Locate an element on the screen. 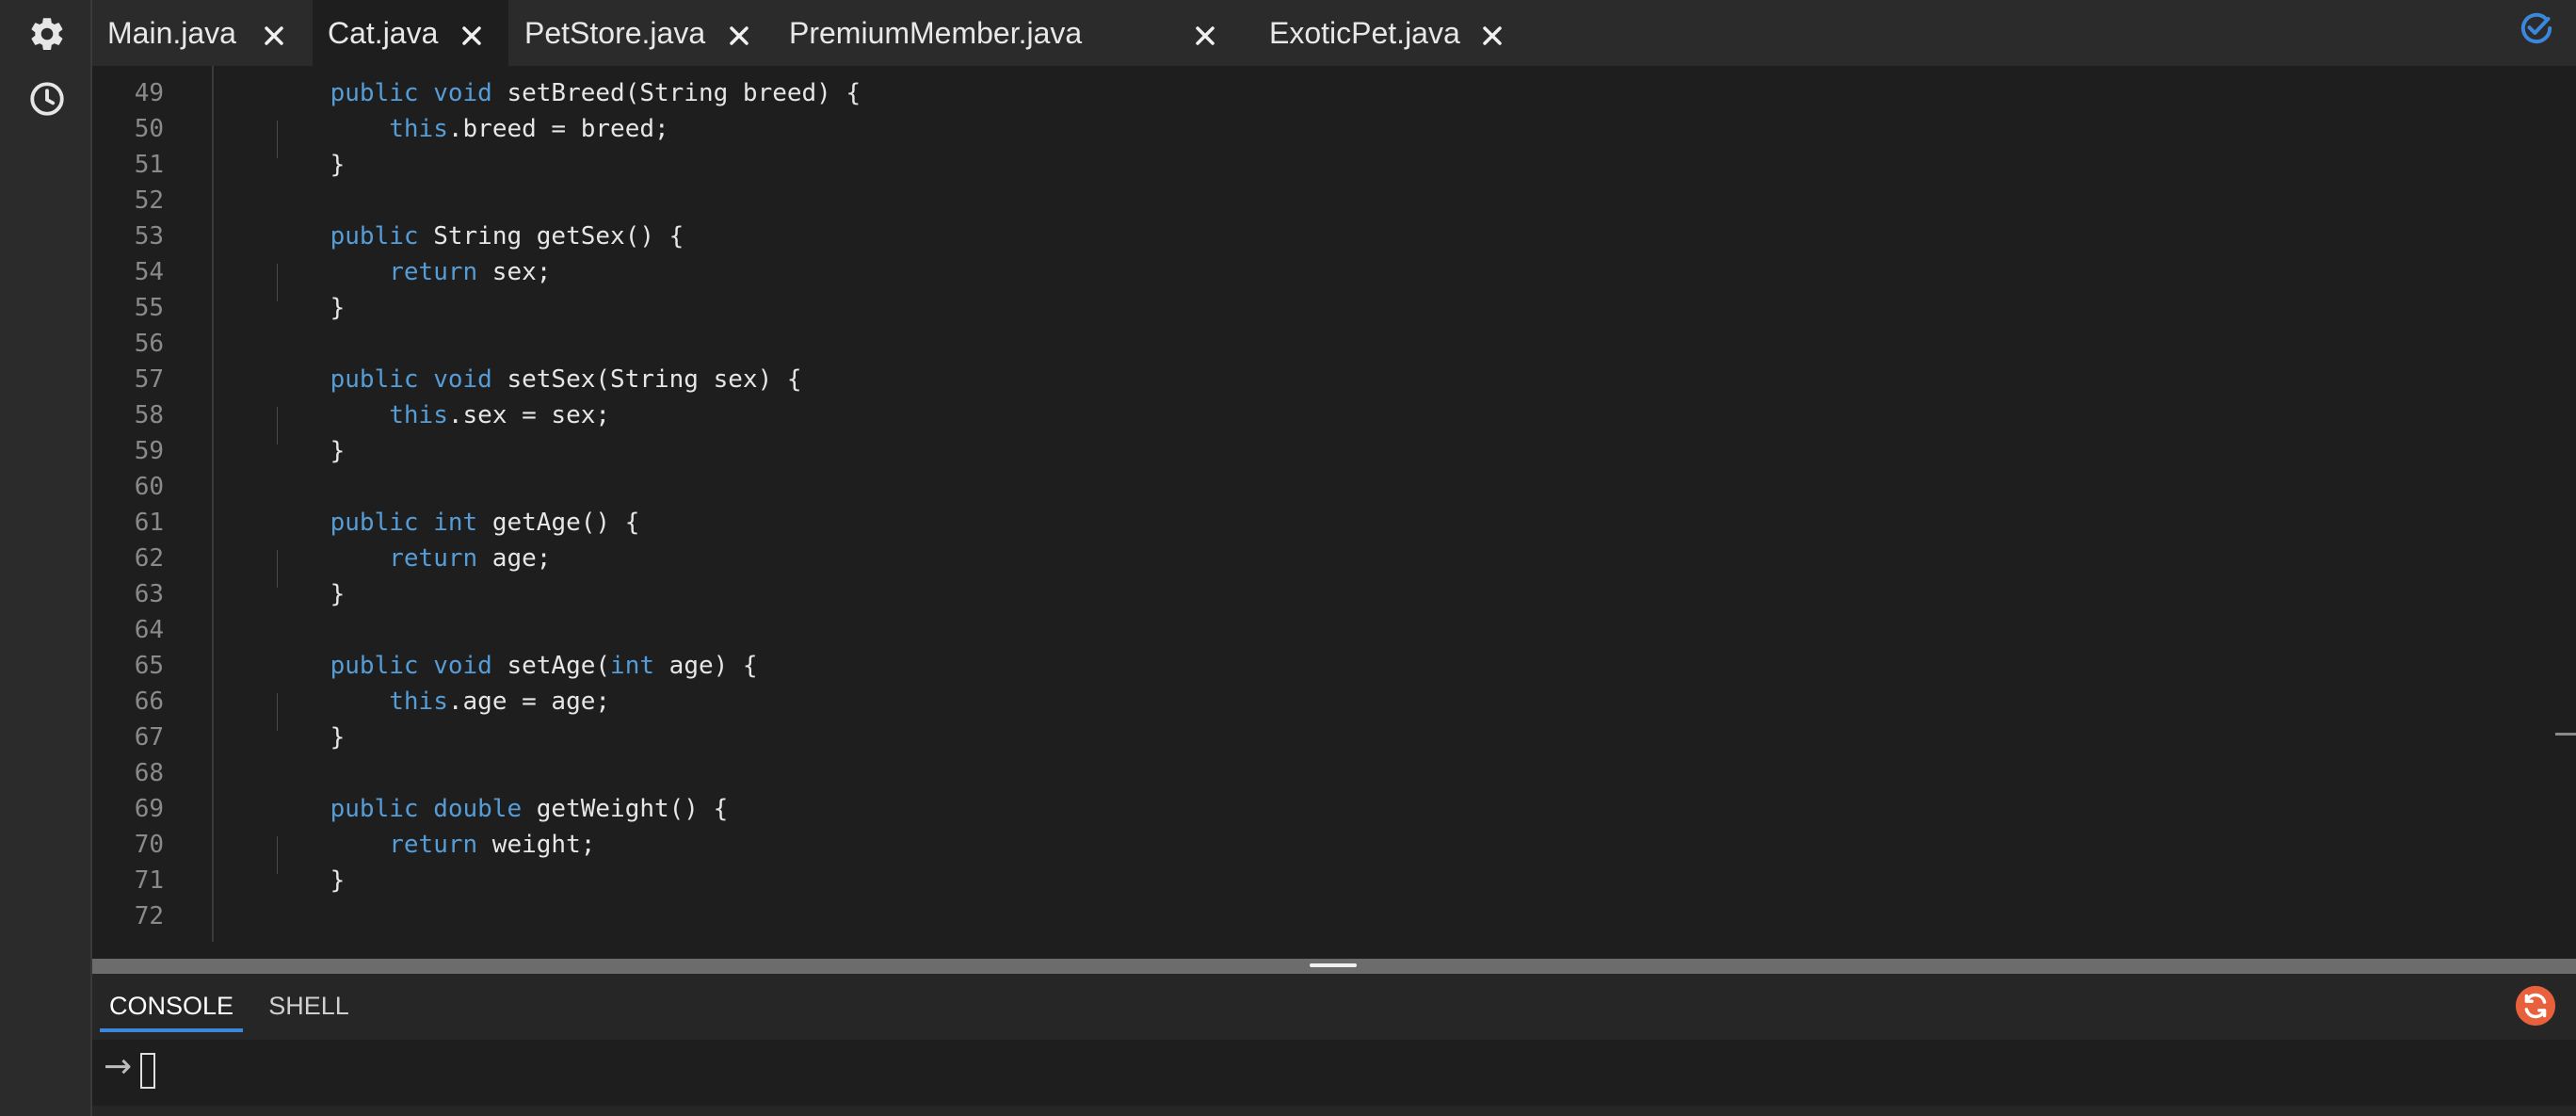 The height and width of the screenshot is (1116, 2576). refresh-icon is located at coordinates (2535, 1005).